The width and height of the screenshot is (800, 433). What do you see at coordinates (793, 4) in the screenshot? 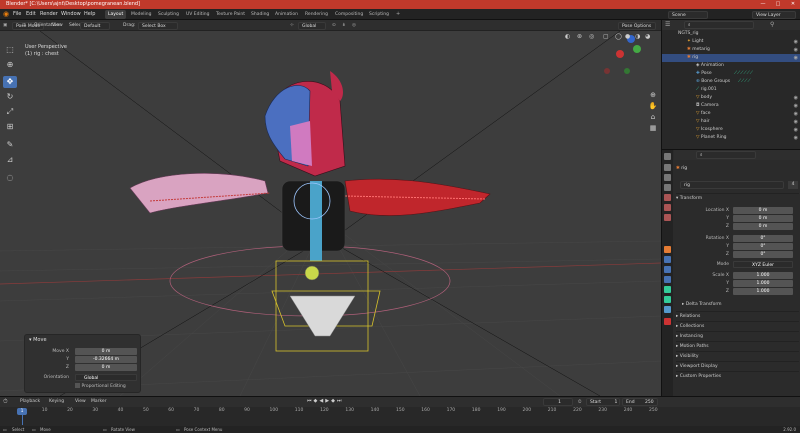
I see `close-button: ✕` at bounding box center [793, 4].